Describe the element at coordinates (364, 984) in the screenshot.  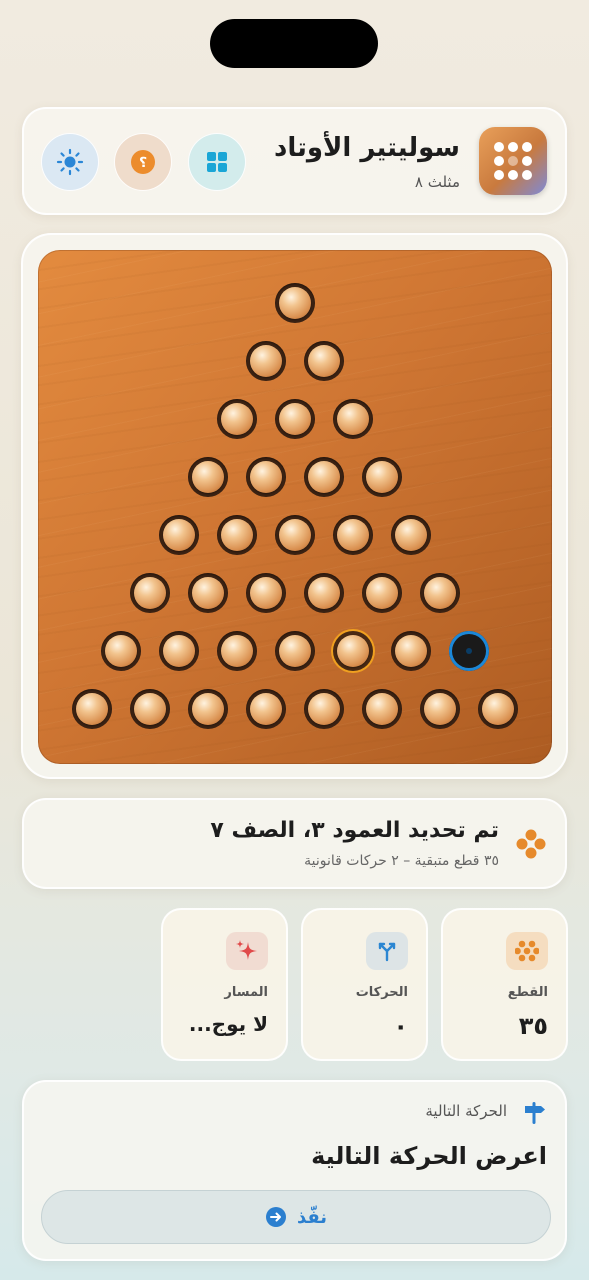
I see `stat-moves: الحركات ٠` at that location.